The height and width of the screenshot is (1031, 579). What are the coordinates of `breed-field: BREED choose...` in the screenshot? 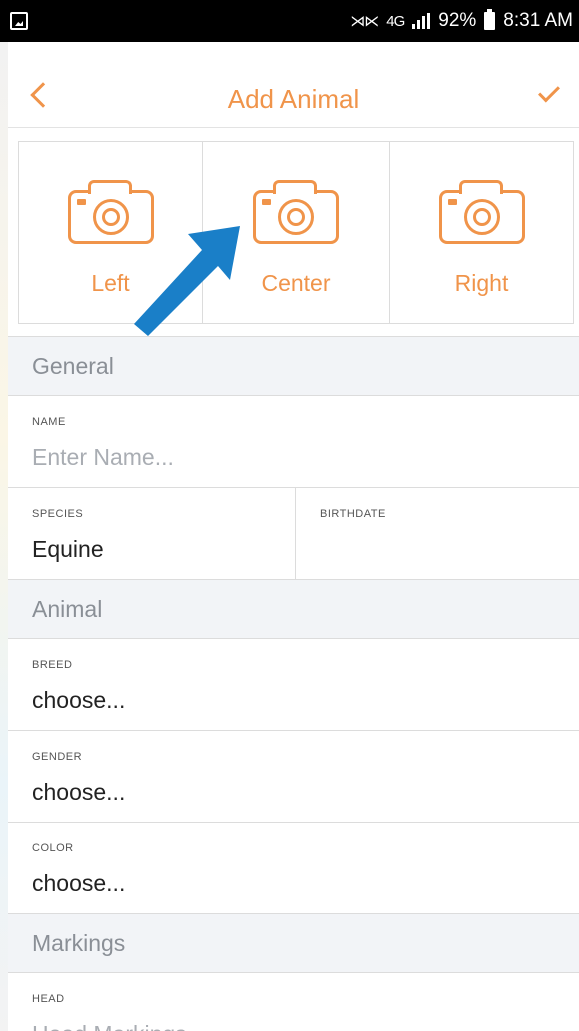 It's located at (293, 685).